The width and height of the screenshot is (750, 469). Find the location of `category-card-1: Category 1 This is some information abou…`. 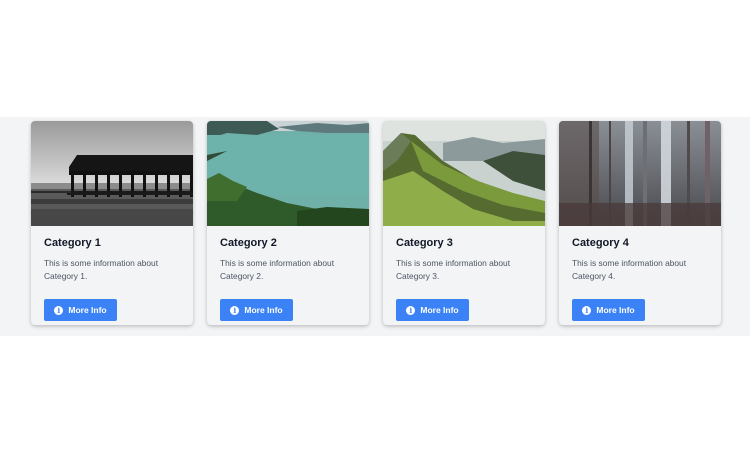

category-card-1: Category 1 This is some information abou… is located at coordinates (112, 223).